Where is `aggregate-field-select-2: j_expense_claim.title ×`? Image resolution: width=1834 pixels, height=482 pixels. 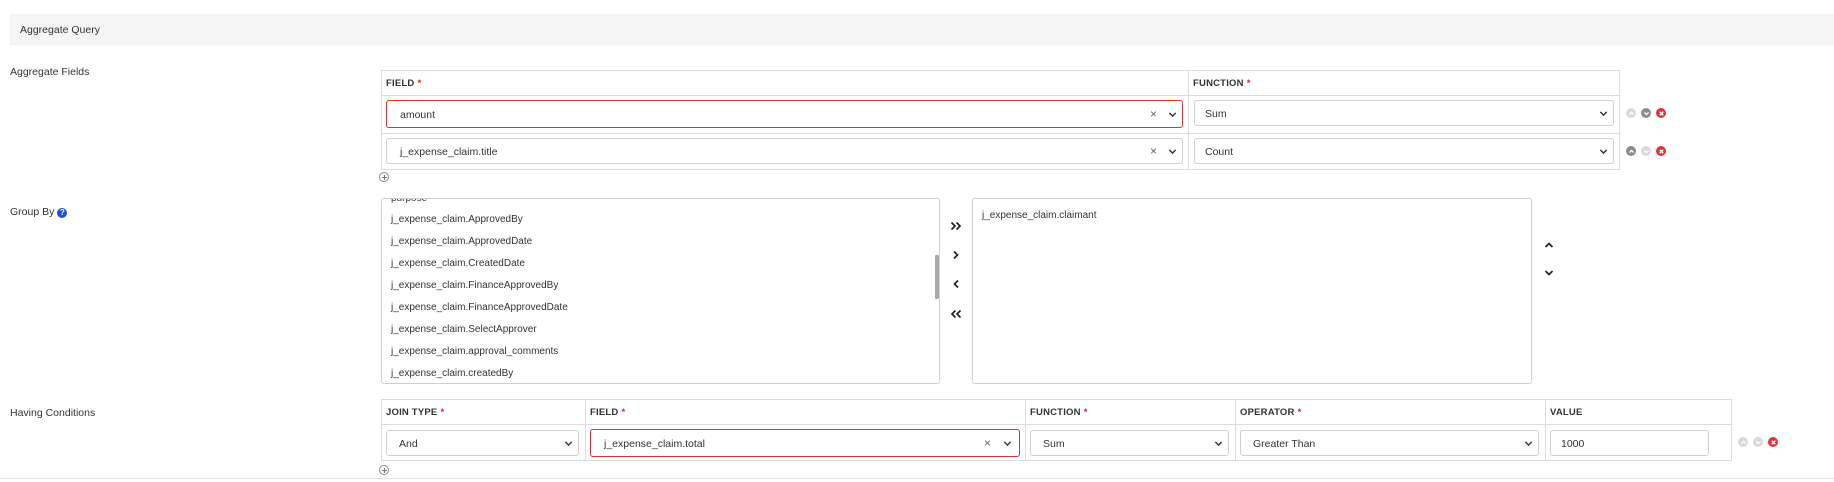 aggregate-field-select-2: j_expense_claim.title × is located at coordinates (784, 151).